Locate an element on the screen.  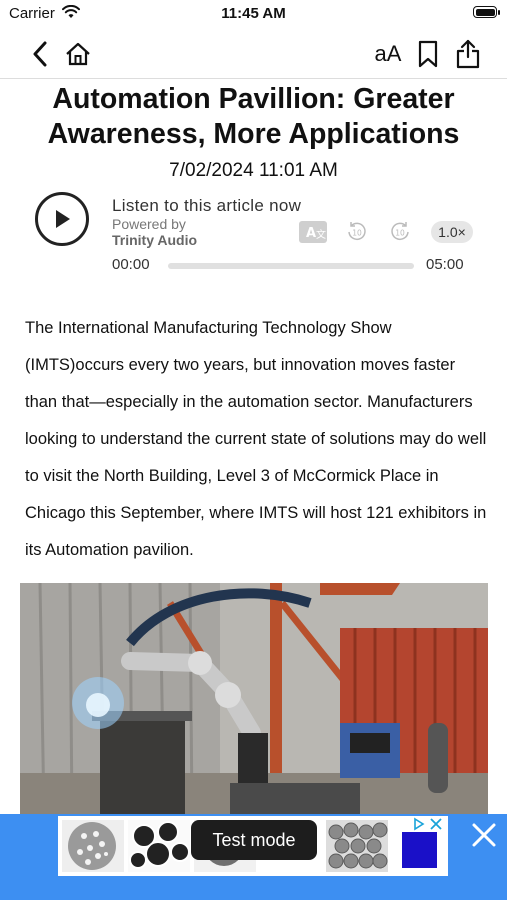
share-button is located at coordinates (468, 54).